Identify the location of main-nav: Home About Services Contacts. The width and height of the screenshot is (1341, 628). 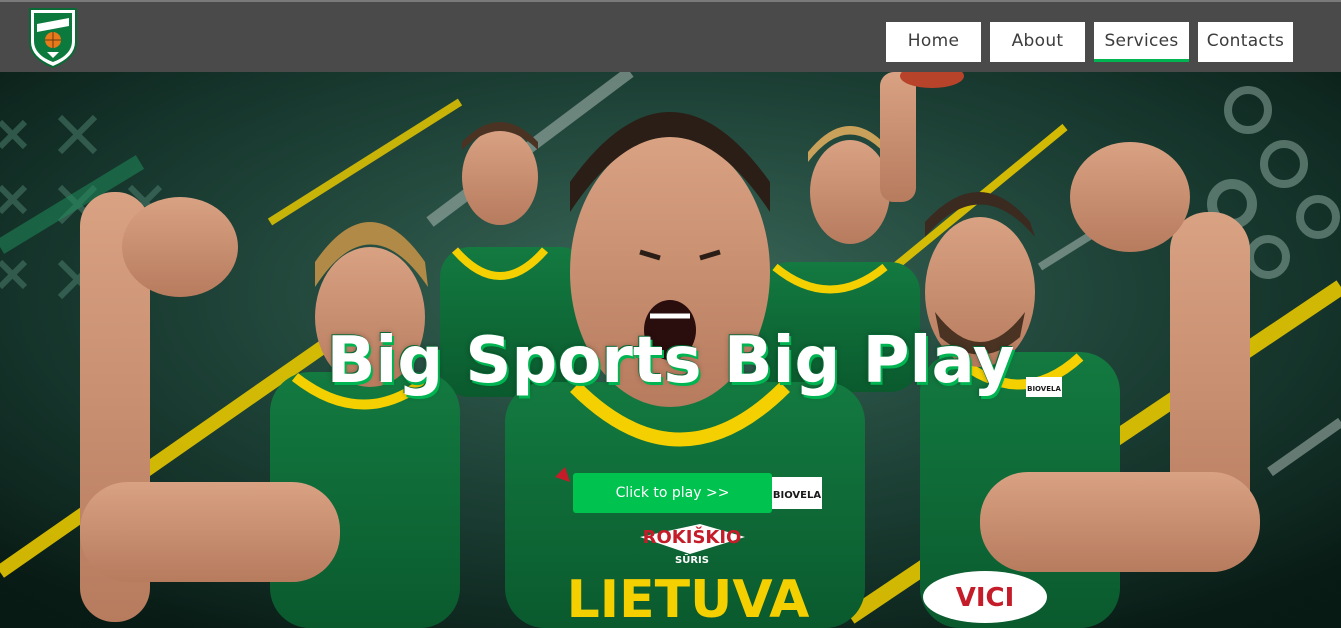
(1089, 42).